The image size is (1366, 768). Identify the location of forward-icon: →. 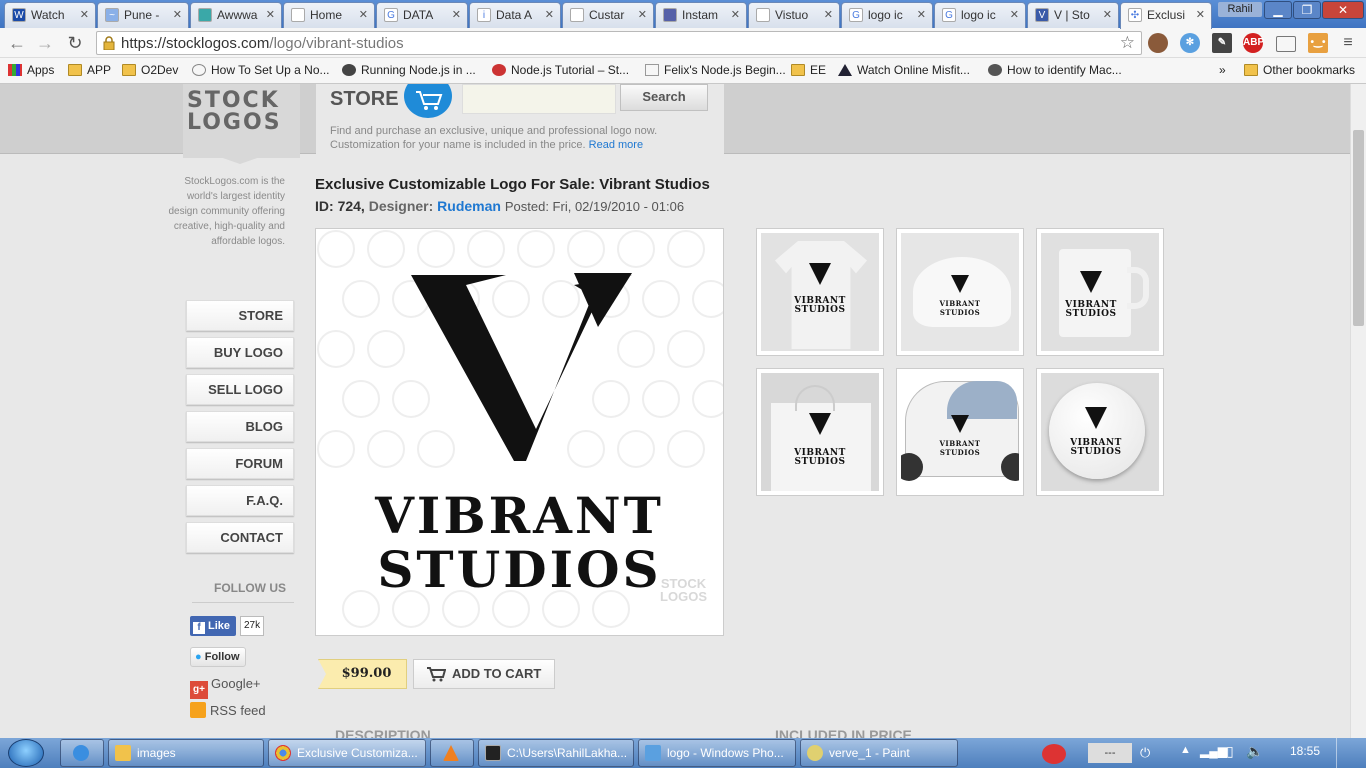
(45, 43).